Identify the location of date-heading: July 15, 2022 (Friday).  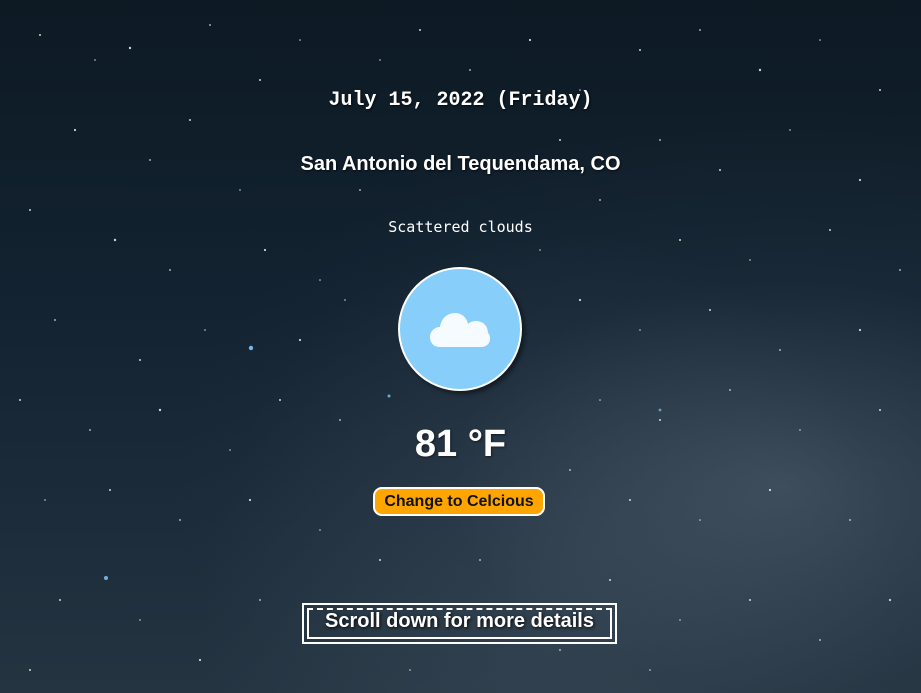
(460, 100).